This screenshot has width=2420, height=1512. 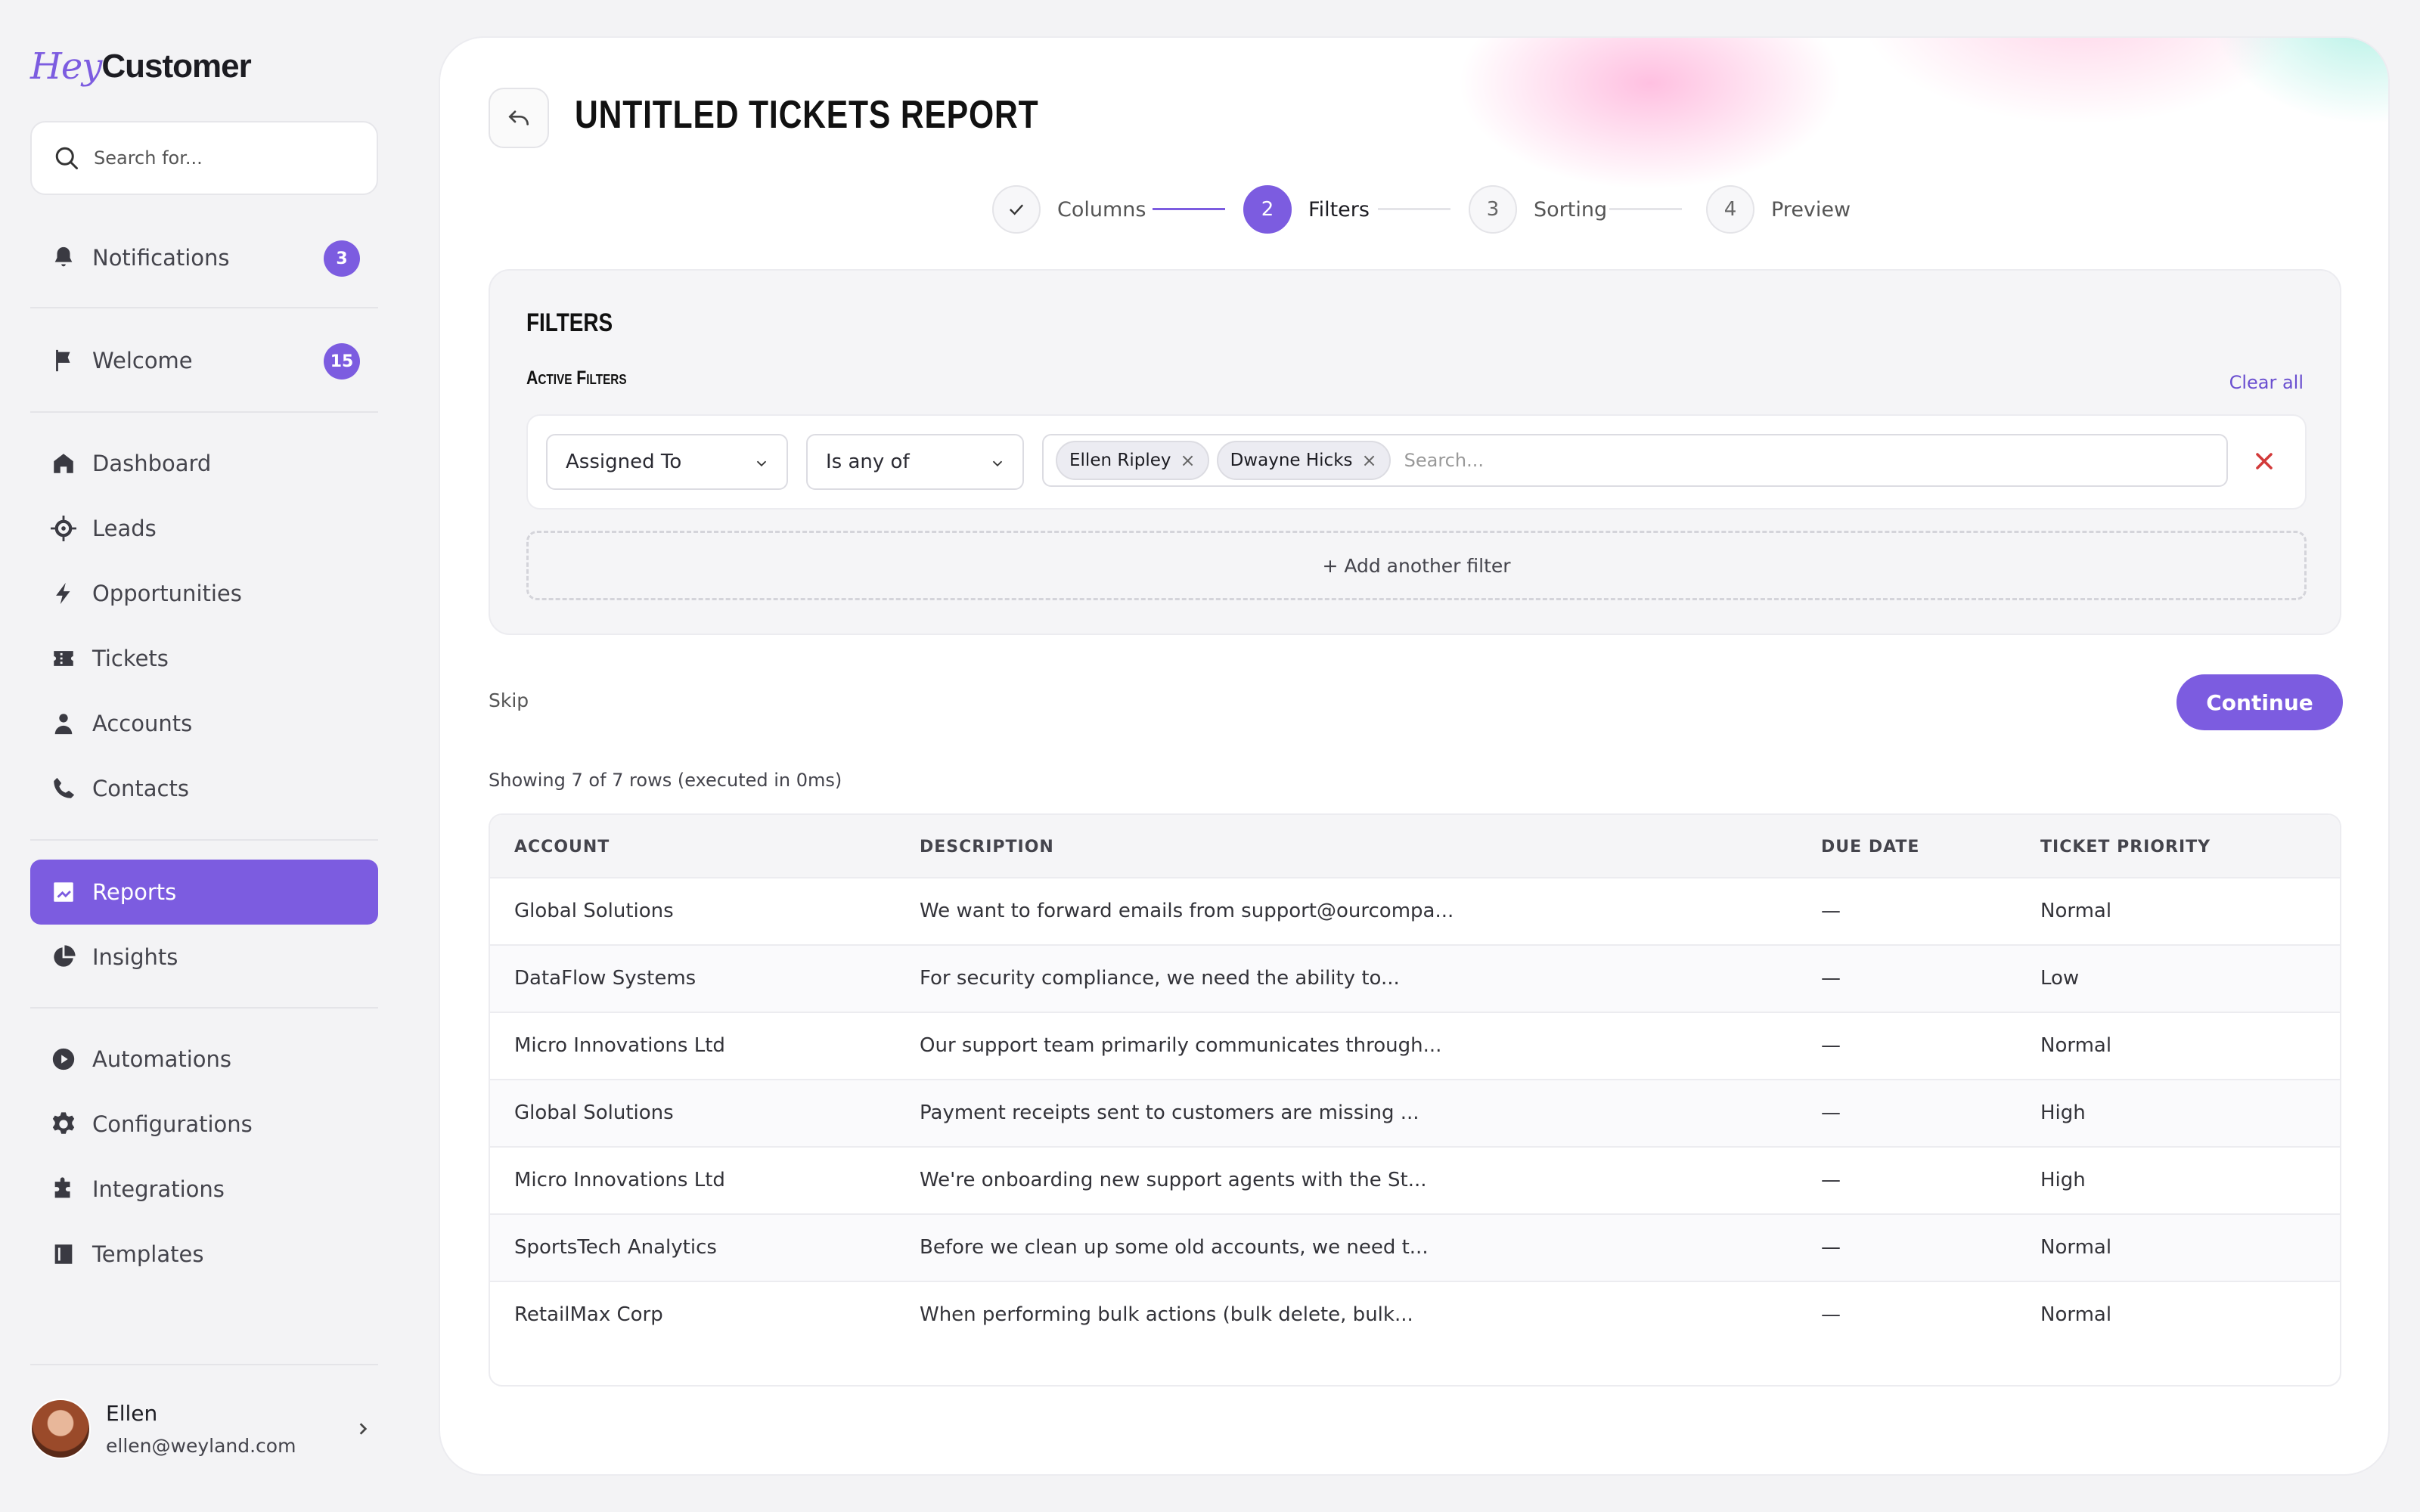 I want to click on sidebar-item-label: Dashboard, so click(x=152, y=463).